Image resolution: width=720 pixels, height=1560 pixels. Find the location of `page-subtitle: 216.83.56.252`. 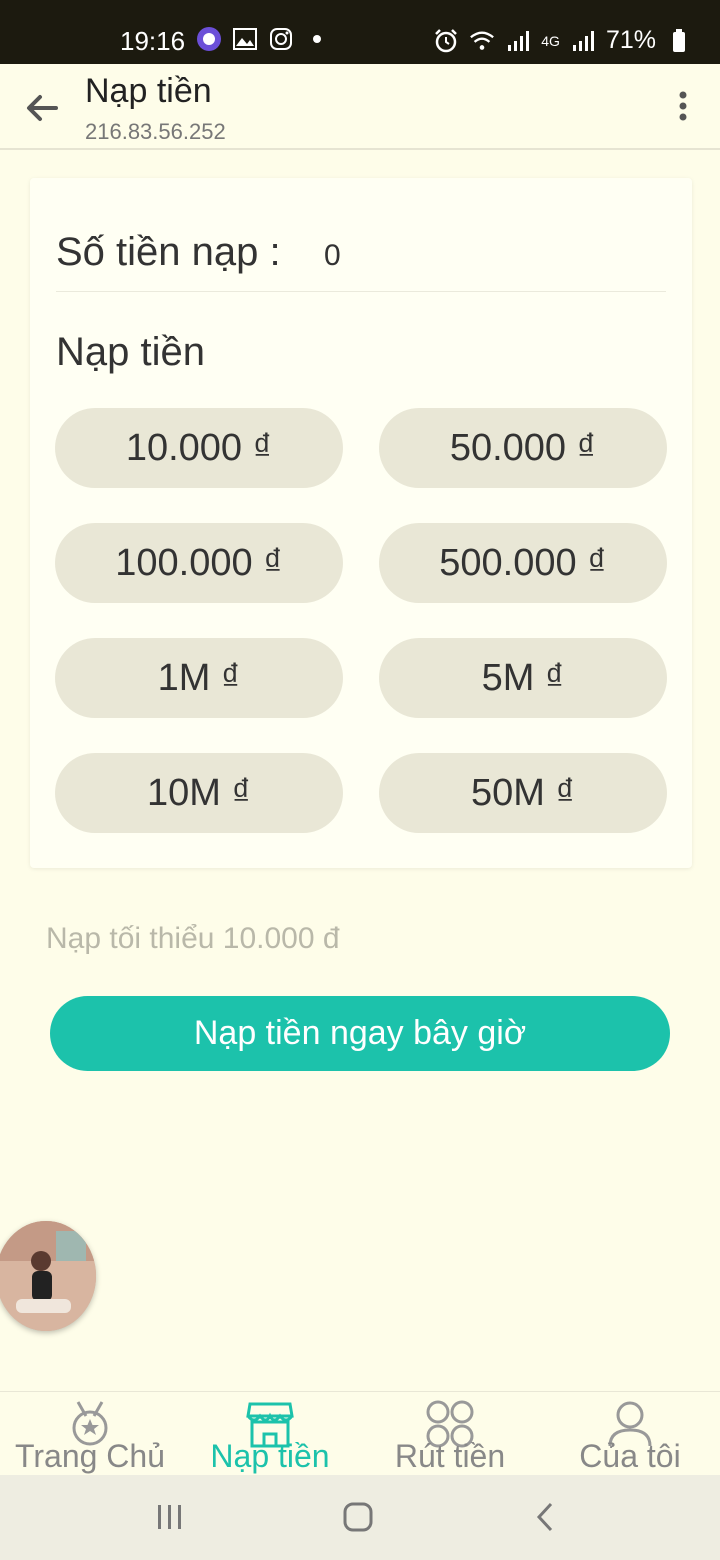

page-subtitle: 216.83.56.252 is located at coordinates (155, 131).